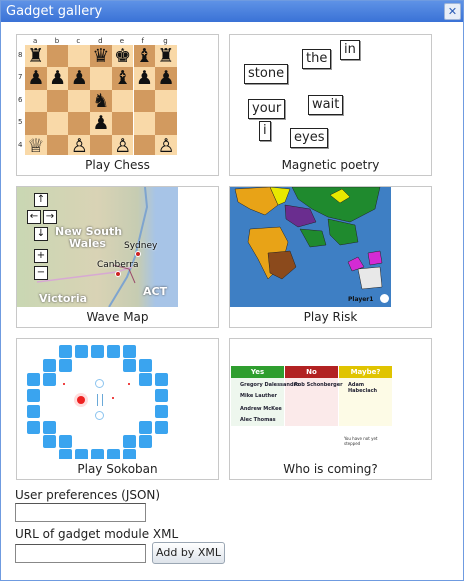 The width and height of the screenshot is (464, 581). What do you see at coordinates (363, 388) in the screenshot?
I see `who-attendee: Adam Habeclach` at bounding box center [363, 388].